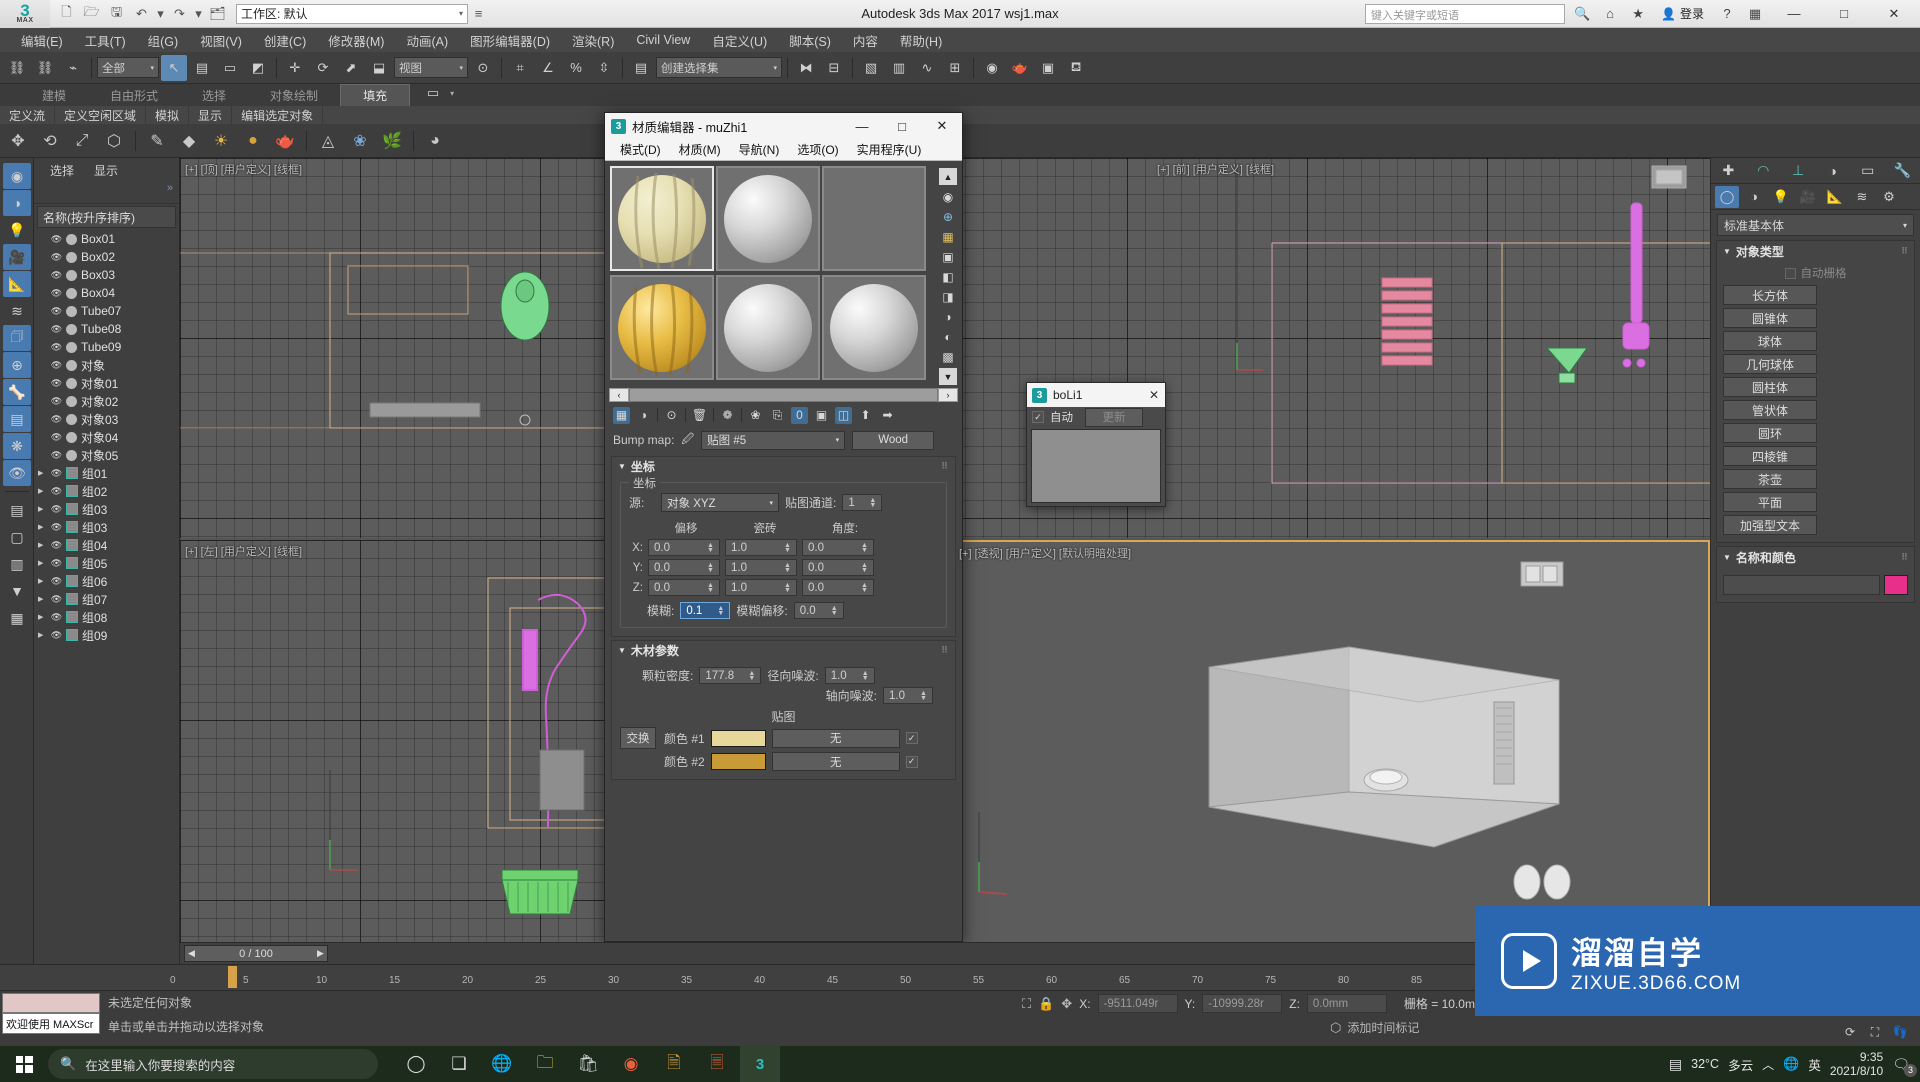  What do you see at coordinates (621, 415) in the screenshot?
I see `get-material-button-icon: ▦` at bounding box center [621, 415].